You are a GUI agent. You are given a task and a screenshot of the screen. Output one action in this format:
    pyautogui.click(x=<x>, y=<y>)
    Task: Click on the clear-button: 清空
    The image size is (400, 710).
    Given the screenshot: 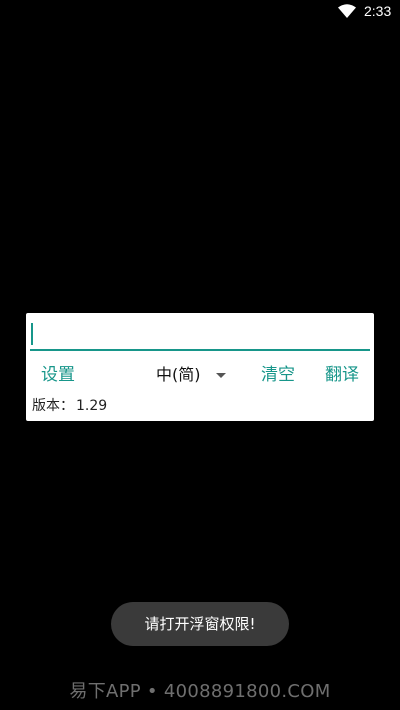 What is the action you would take?
    pyautogui.click(x=278, y=375)
    